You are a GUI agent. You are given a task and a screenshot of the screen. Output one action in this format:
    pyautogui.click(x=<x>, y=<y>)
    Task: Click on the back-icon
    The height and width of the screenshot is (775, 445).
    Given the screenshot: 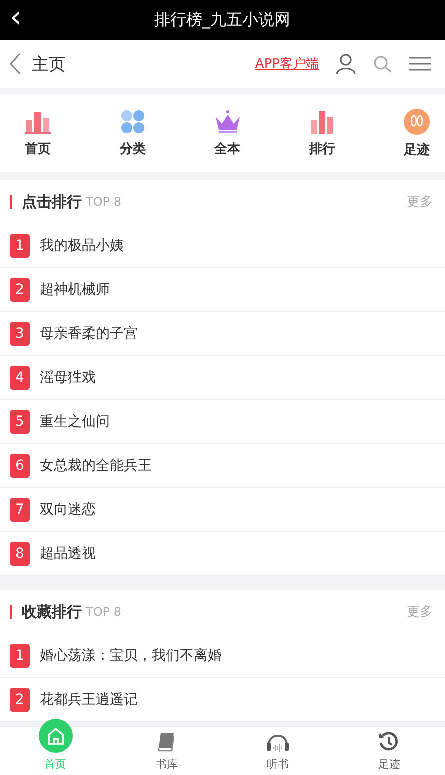 What is the action you would take?
    pyautogui.click(x=15, y=64)
    